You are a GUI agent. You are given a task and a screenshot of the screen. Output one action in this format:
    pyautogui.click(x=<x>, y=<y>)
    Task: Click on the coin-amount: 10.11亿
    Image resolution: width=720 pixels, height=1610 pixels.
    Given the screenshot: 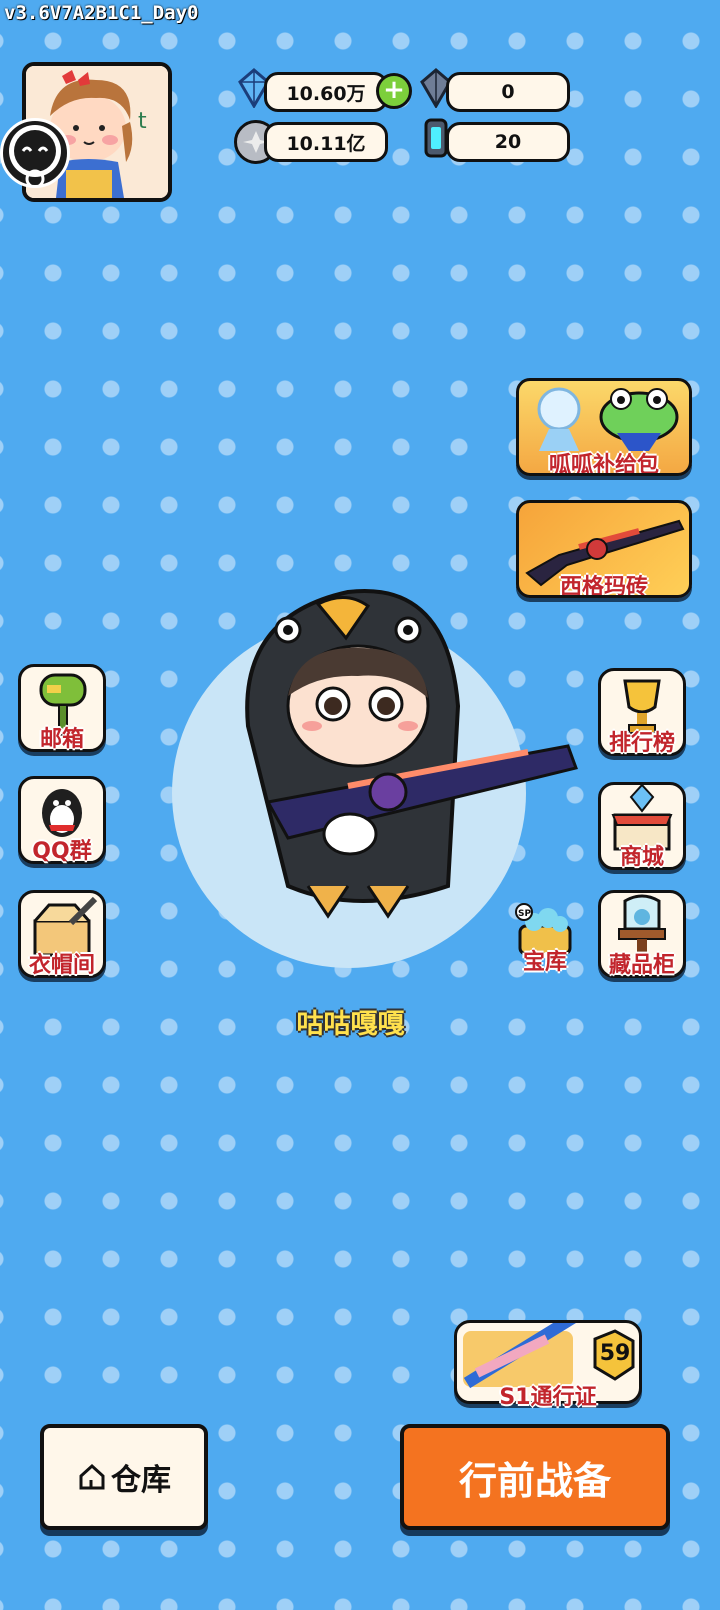 What is the action you would take?
    pyautogui.click(x=326, y=142)
    